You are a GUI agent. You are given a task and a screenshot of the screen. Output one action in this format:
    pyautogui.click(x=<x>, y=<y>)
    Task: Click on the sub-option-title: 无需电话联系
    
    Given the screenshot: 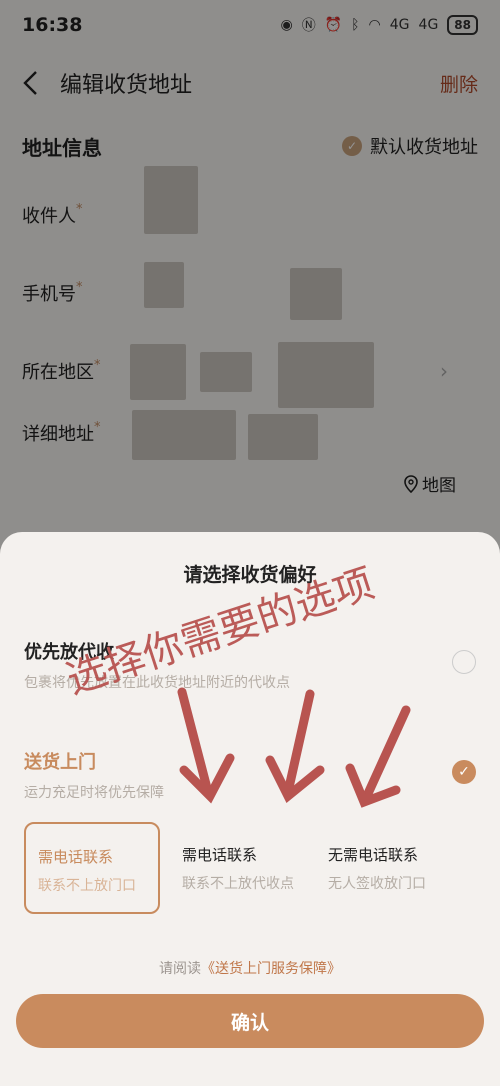 What is the action you would take?
    pyautogui.click(x=373, y=855)
    